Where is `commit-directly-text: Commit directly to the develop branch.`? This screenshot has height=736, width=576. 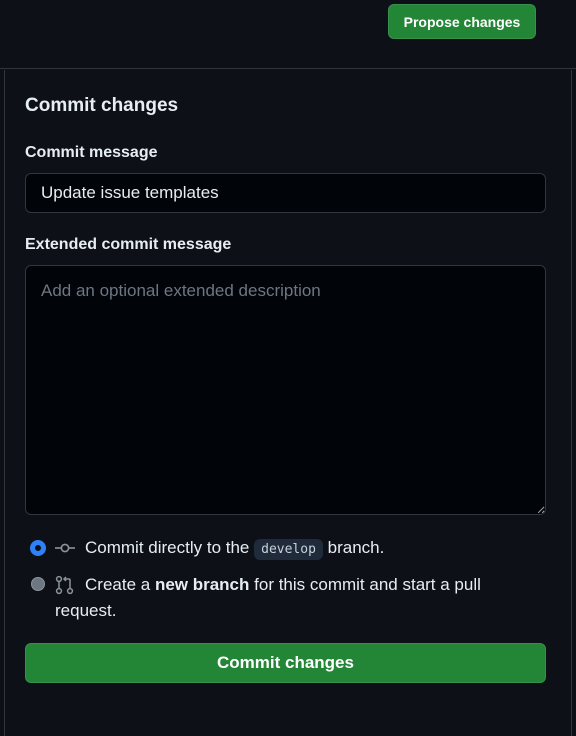 commit-directly-text: Commit directly to the develop branch. is located at coordinates (234, 549).